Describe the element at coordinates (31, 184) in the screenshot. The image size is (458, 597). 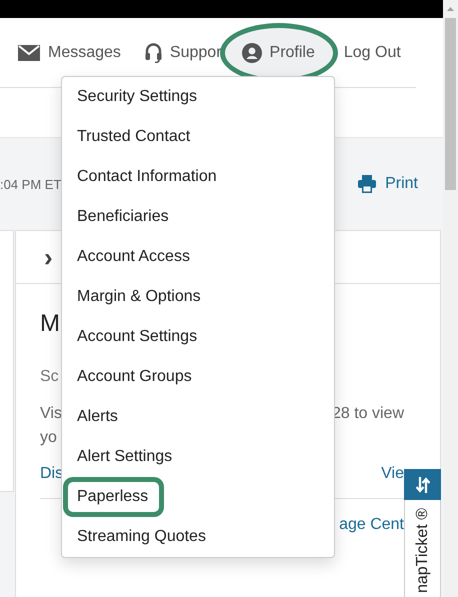
I see `timestamp: :04 PM ET` at that location.